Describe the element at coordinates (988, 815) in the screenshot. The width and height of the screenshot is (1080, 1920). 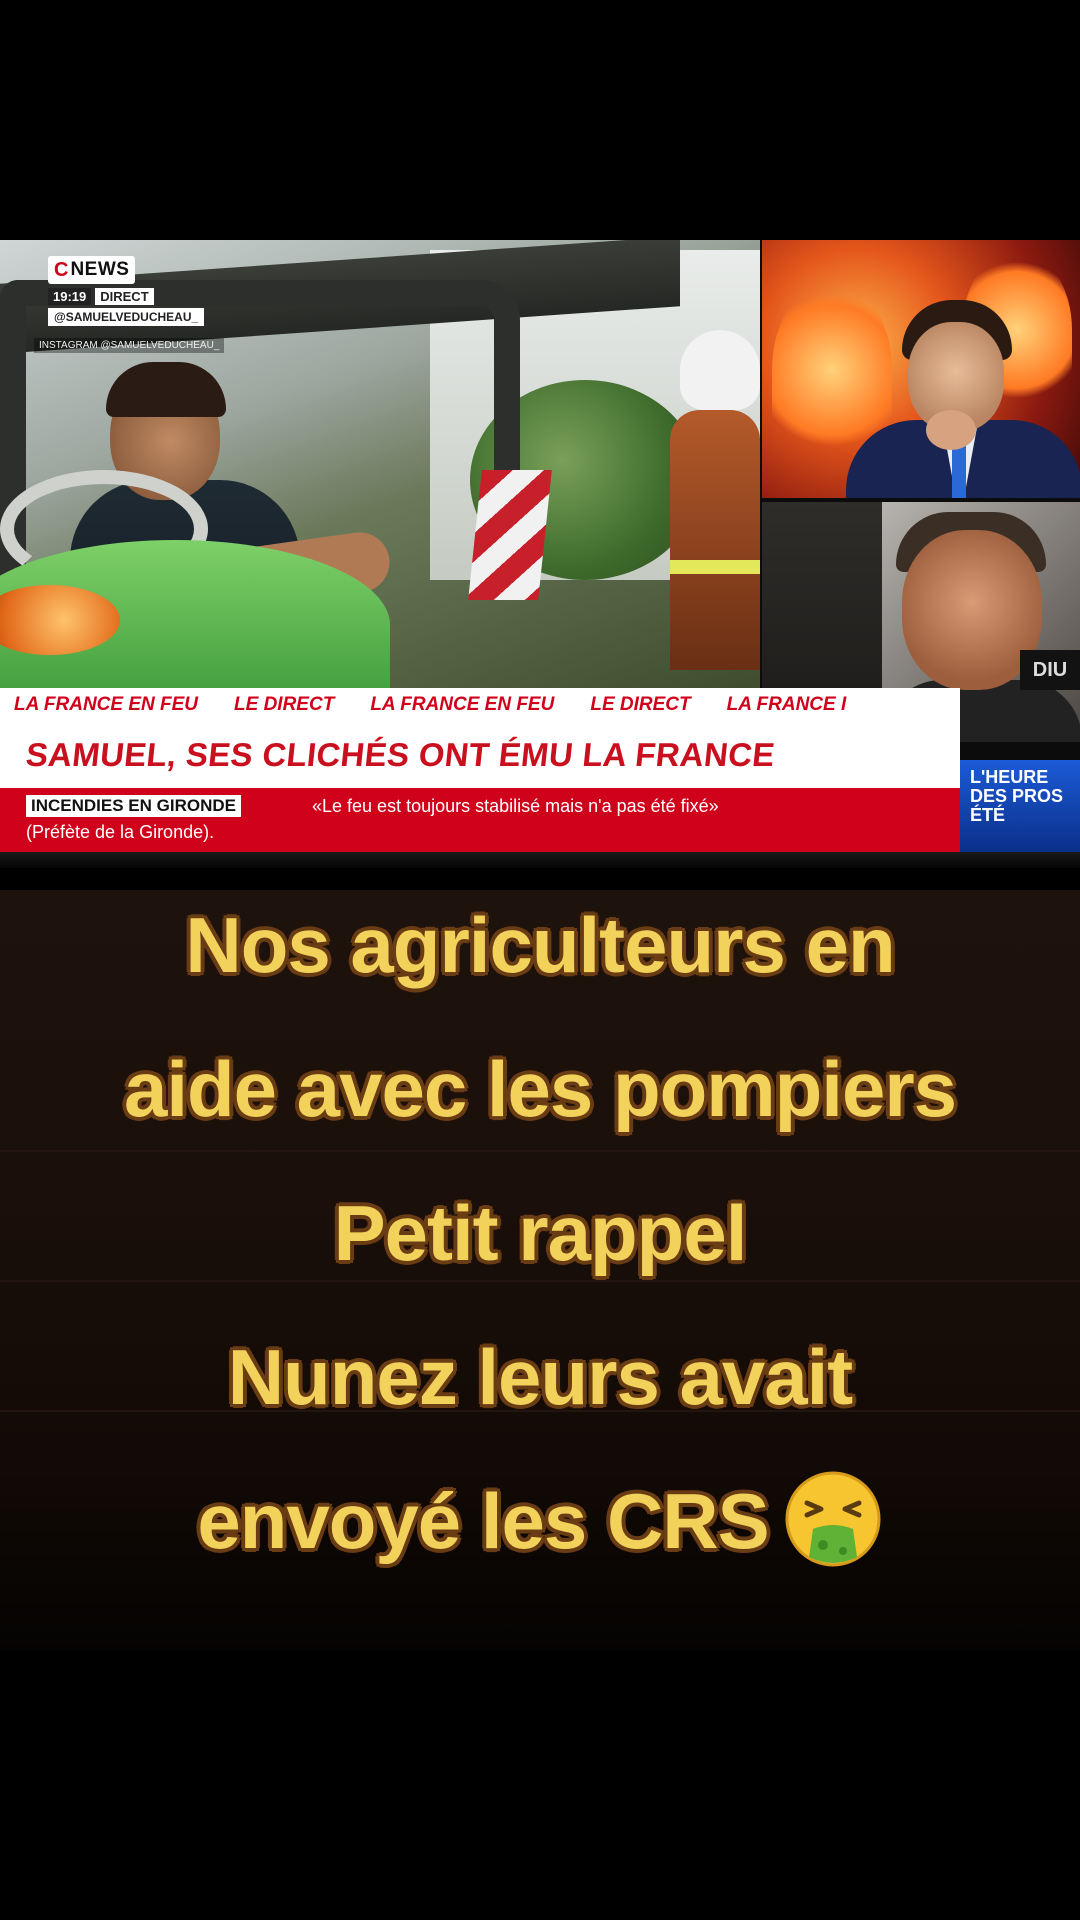
I see `show-badge-line: ÉTÉ` at that location.